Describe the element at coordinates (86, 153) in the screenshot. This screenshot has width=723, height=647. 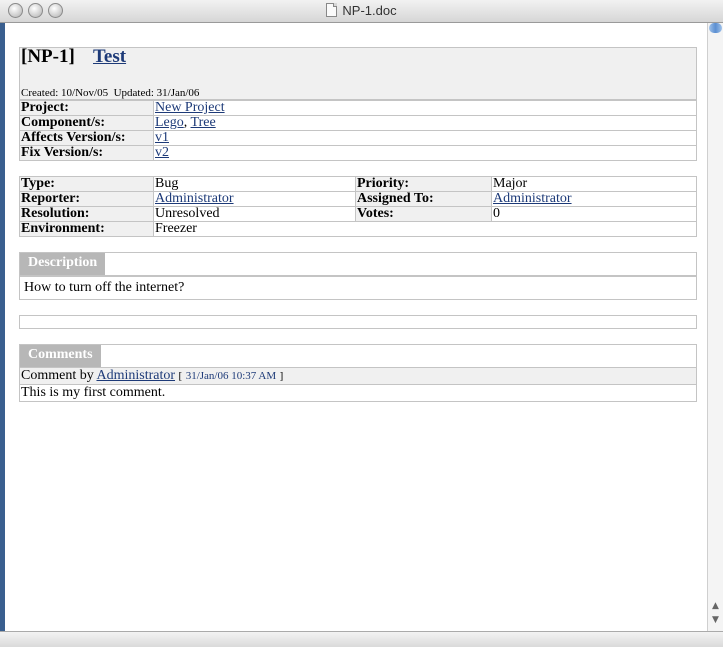
I see `fix-version-label: Fix Version/s:` at that location.